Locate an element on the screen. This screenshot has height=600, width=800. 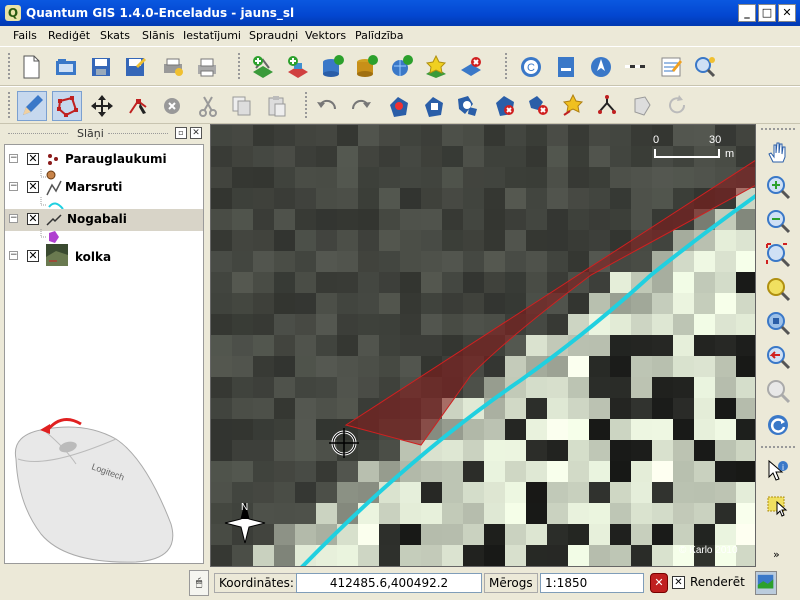
zoom-to-layer-icon is located at coordinates (778, 323).